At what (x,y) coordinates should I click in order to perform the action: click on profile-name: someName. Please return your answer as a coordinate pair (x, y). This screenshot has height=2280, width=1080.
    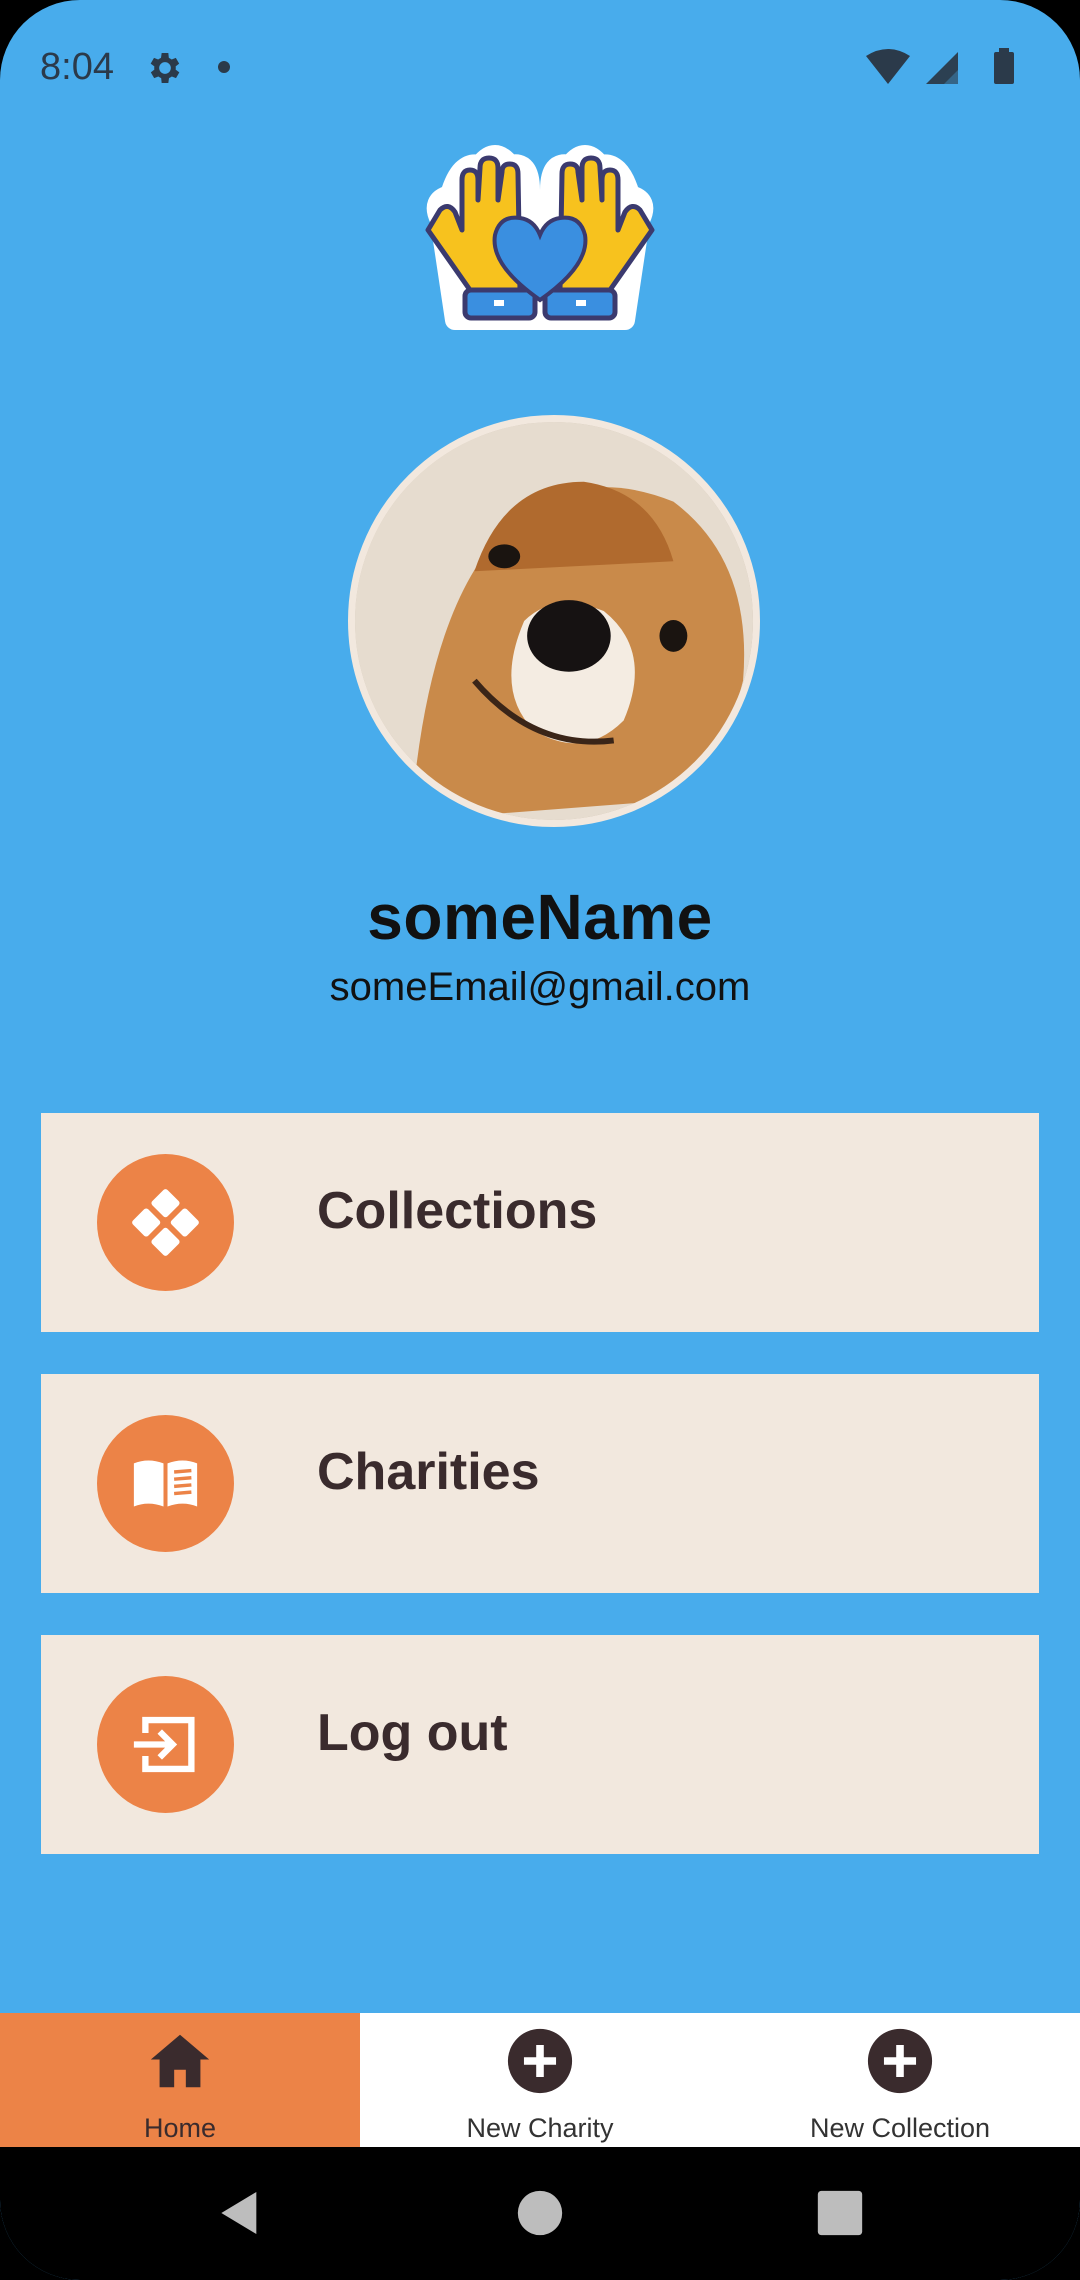
    Looking at the image, I should click on (540, 917).